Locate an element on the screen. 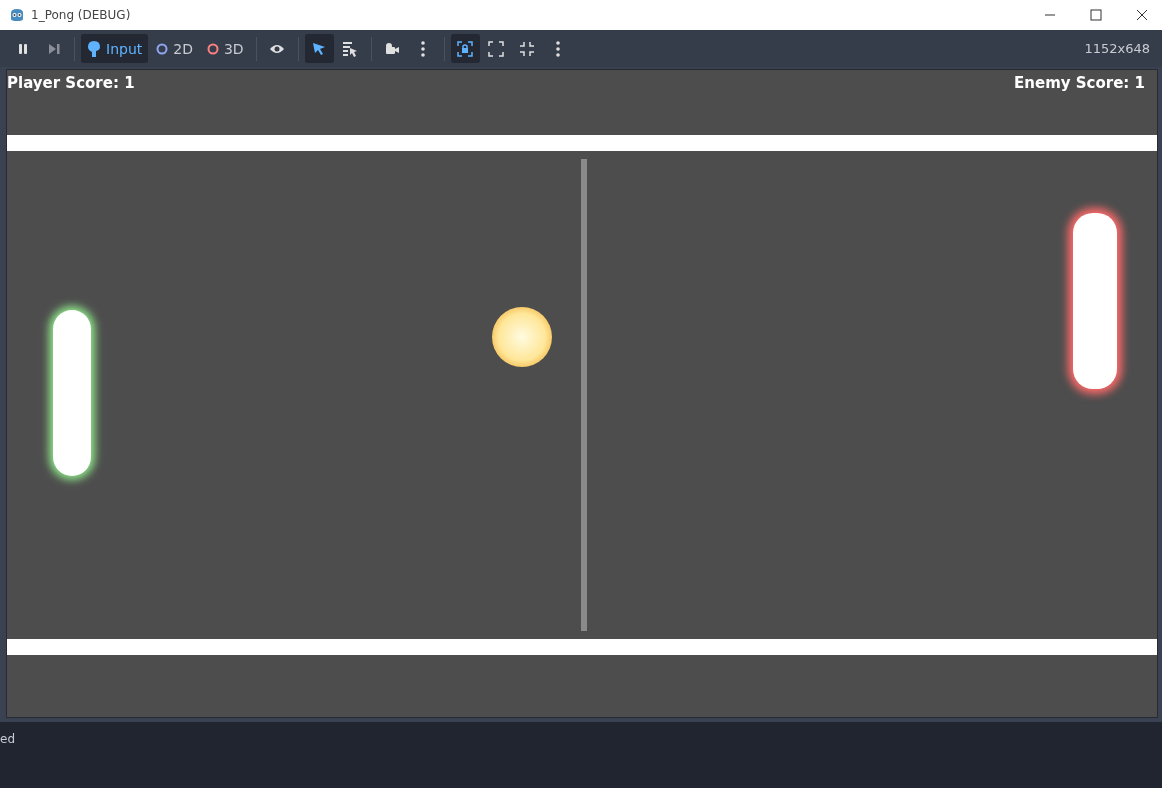 Image resolution: width=1162 pixels, height=788 pixels. spatial-button: 3D is located at coordinates (225, 48).